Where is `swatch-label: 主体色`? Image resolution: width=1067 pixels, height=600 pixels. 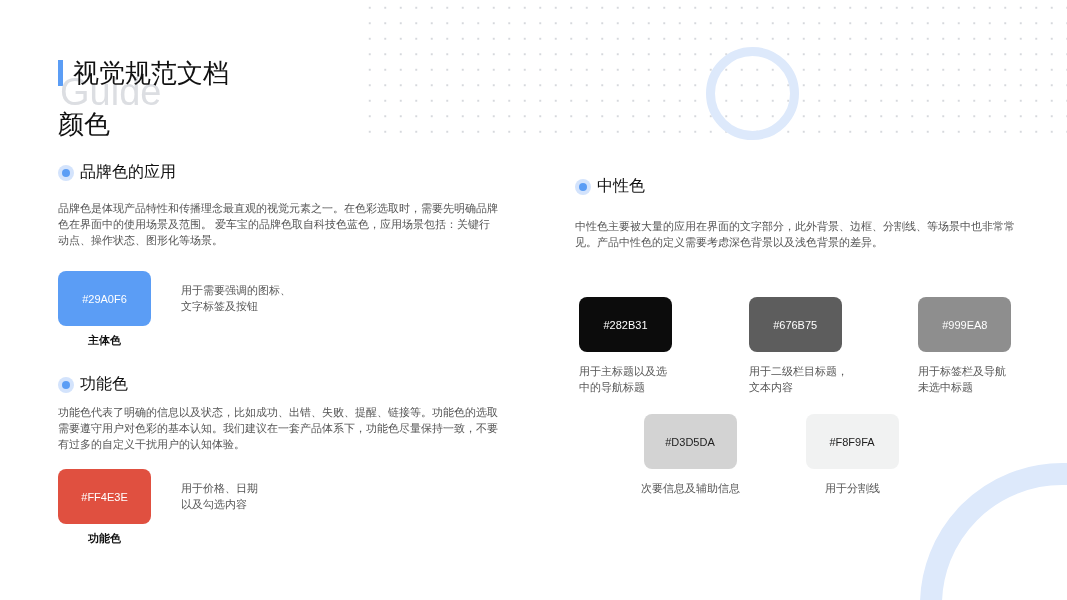
swatch-label: 主体色 is located at coordinates (104, 340).